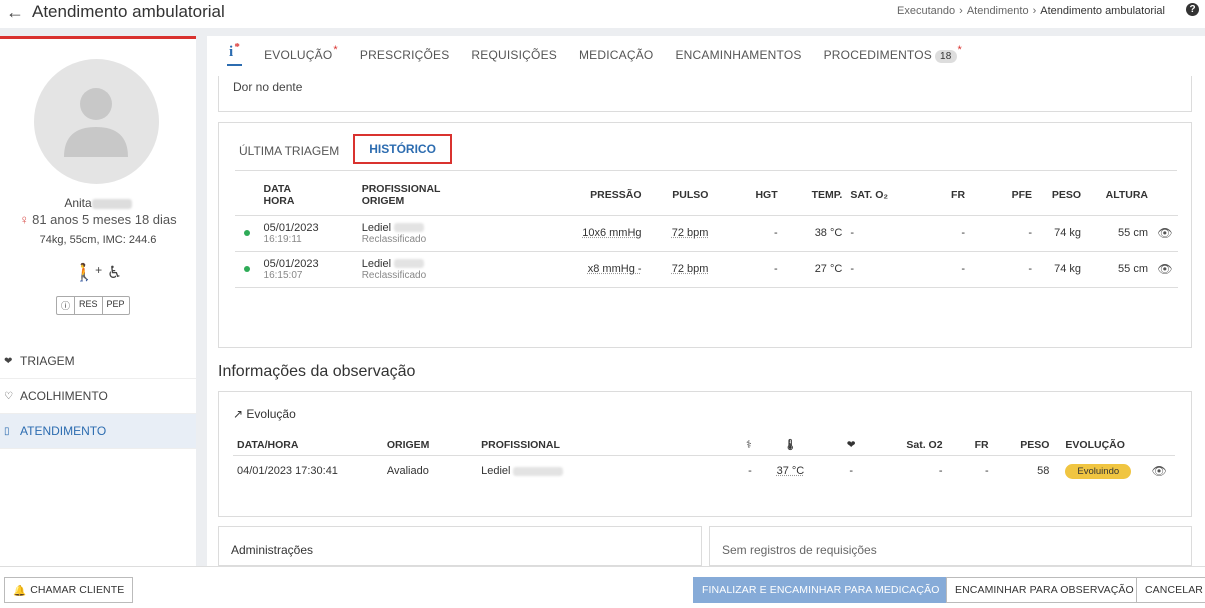  Describe the element at coordinates (747, 269) in the screenshot. I see `hgt-cell: -` at that location.